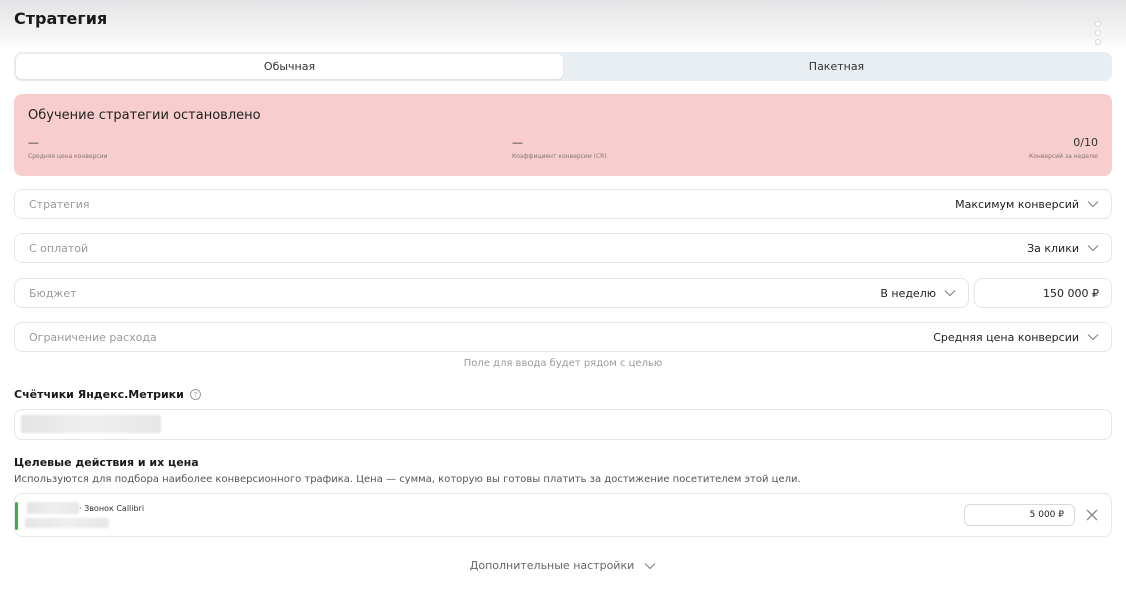  What do you see at coordinates (1017, 204) in the screenshot?
I see `strategy-value: Максимум конверсий` at bounding box center [1017, 204].